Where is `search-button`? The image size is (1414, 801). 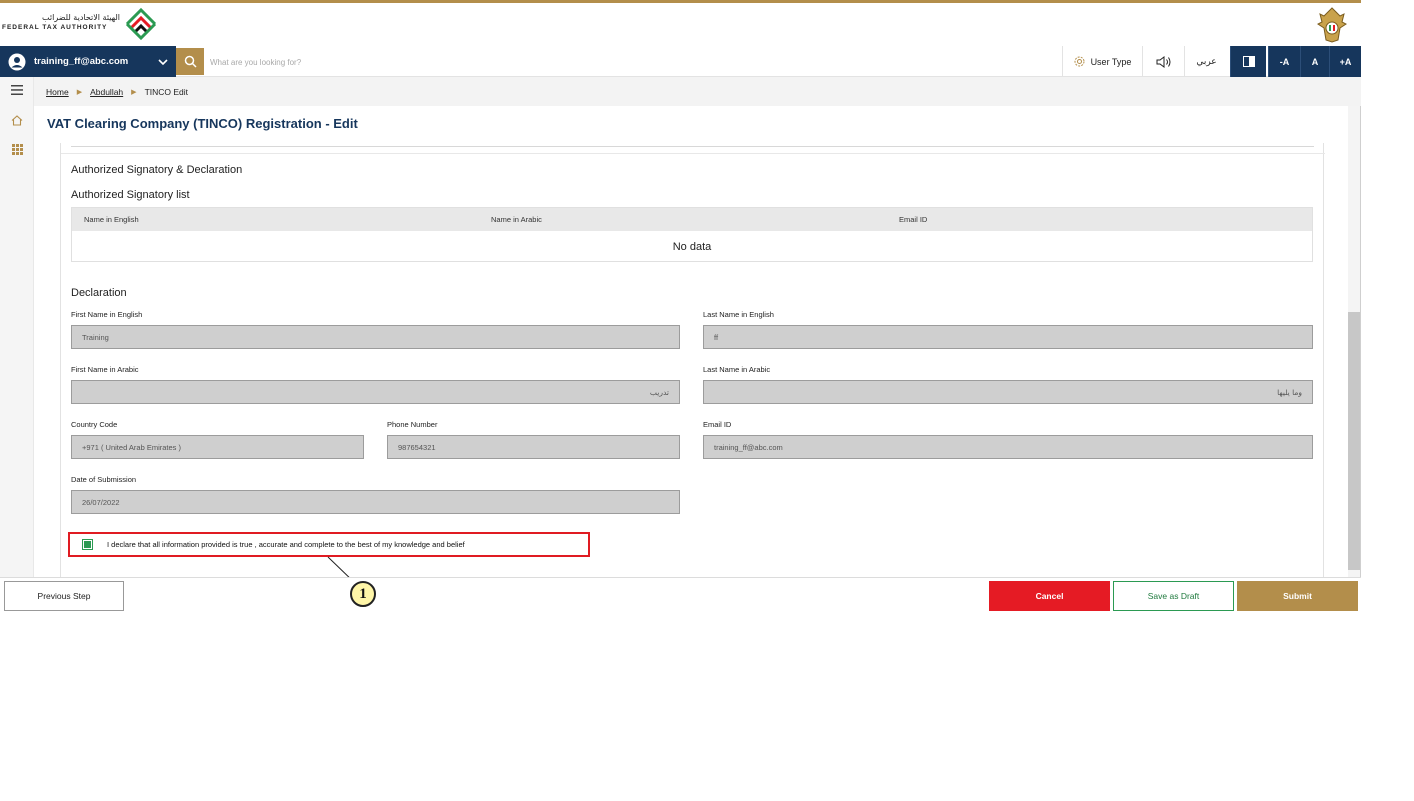 search-button is located at coordinates (190, 61).